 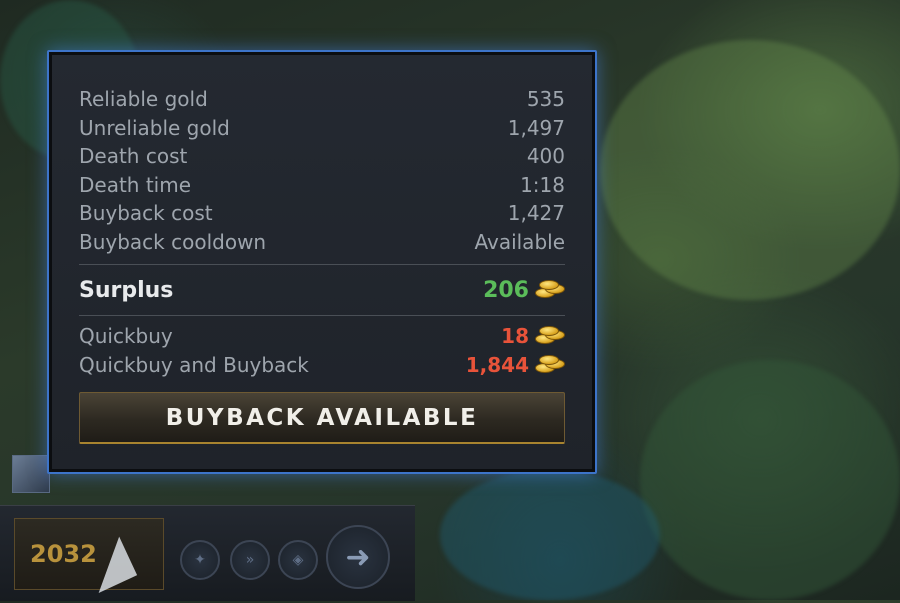 I want to click on row-label: Buyback cost, so click(x=146, y=213).